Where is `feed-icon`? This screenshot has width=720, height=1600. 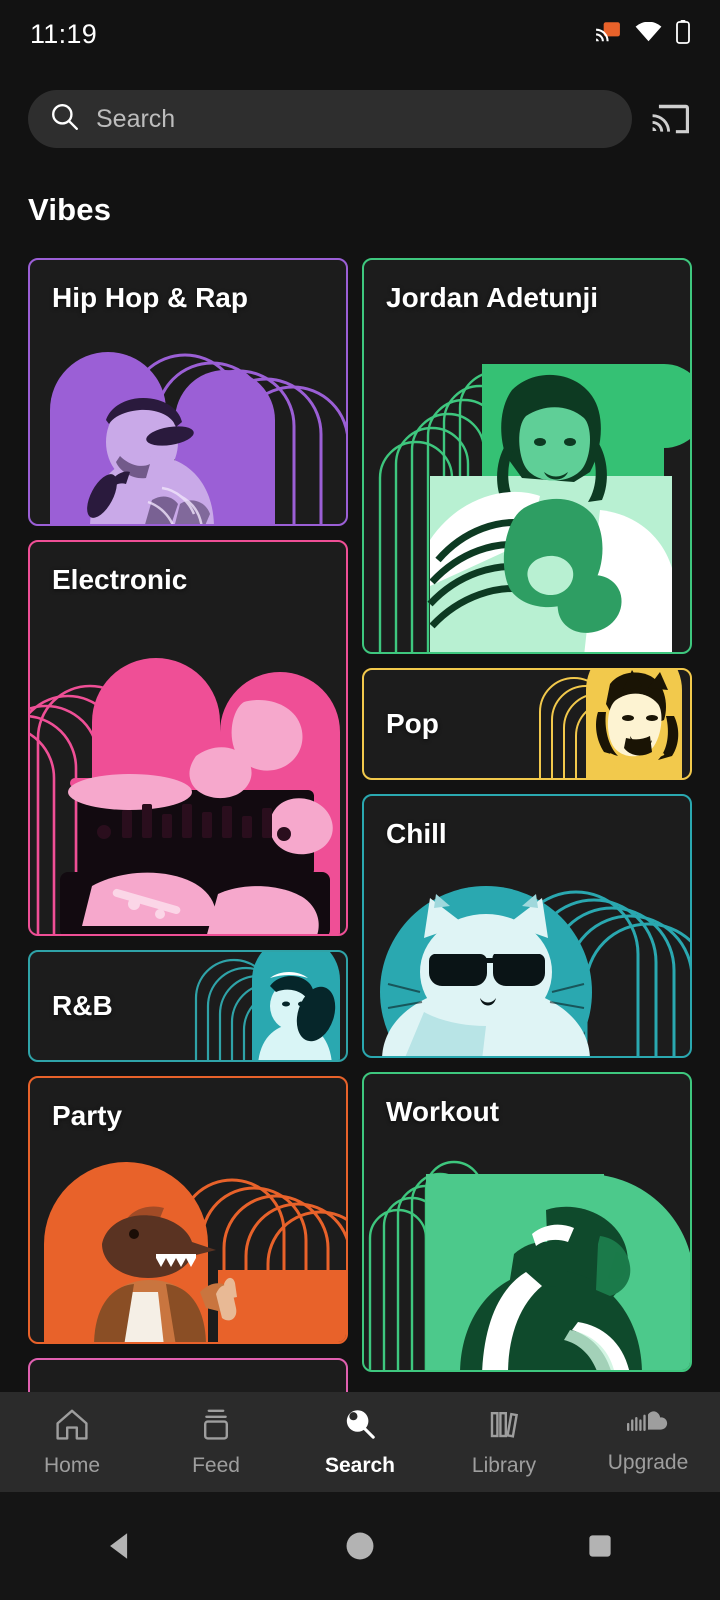
feed-icon is located at coordinates (216, 1426).